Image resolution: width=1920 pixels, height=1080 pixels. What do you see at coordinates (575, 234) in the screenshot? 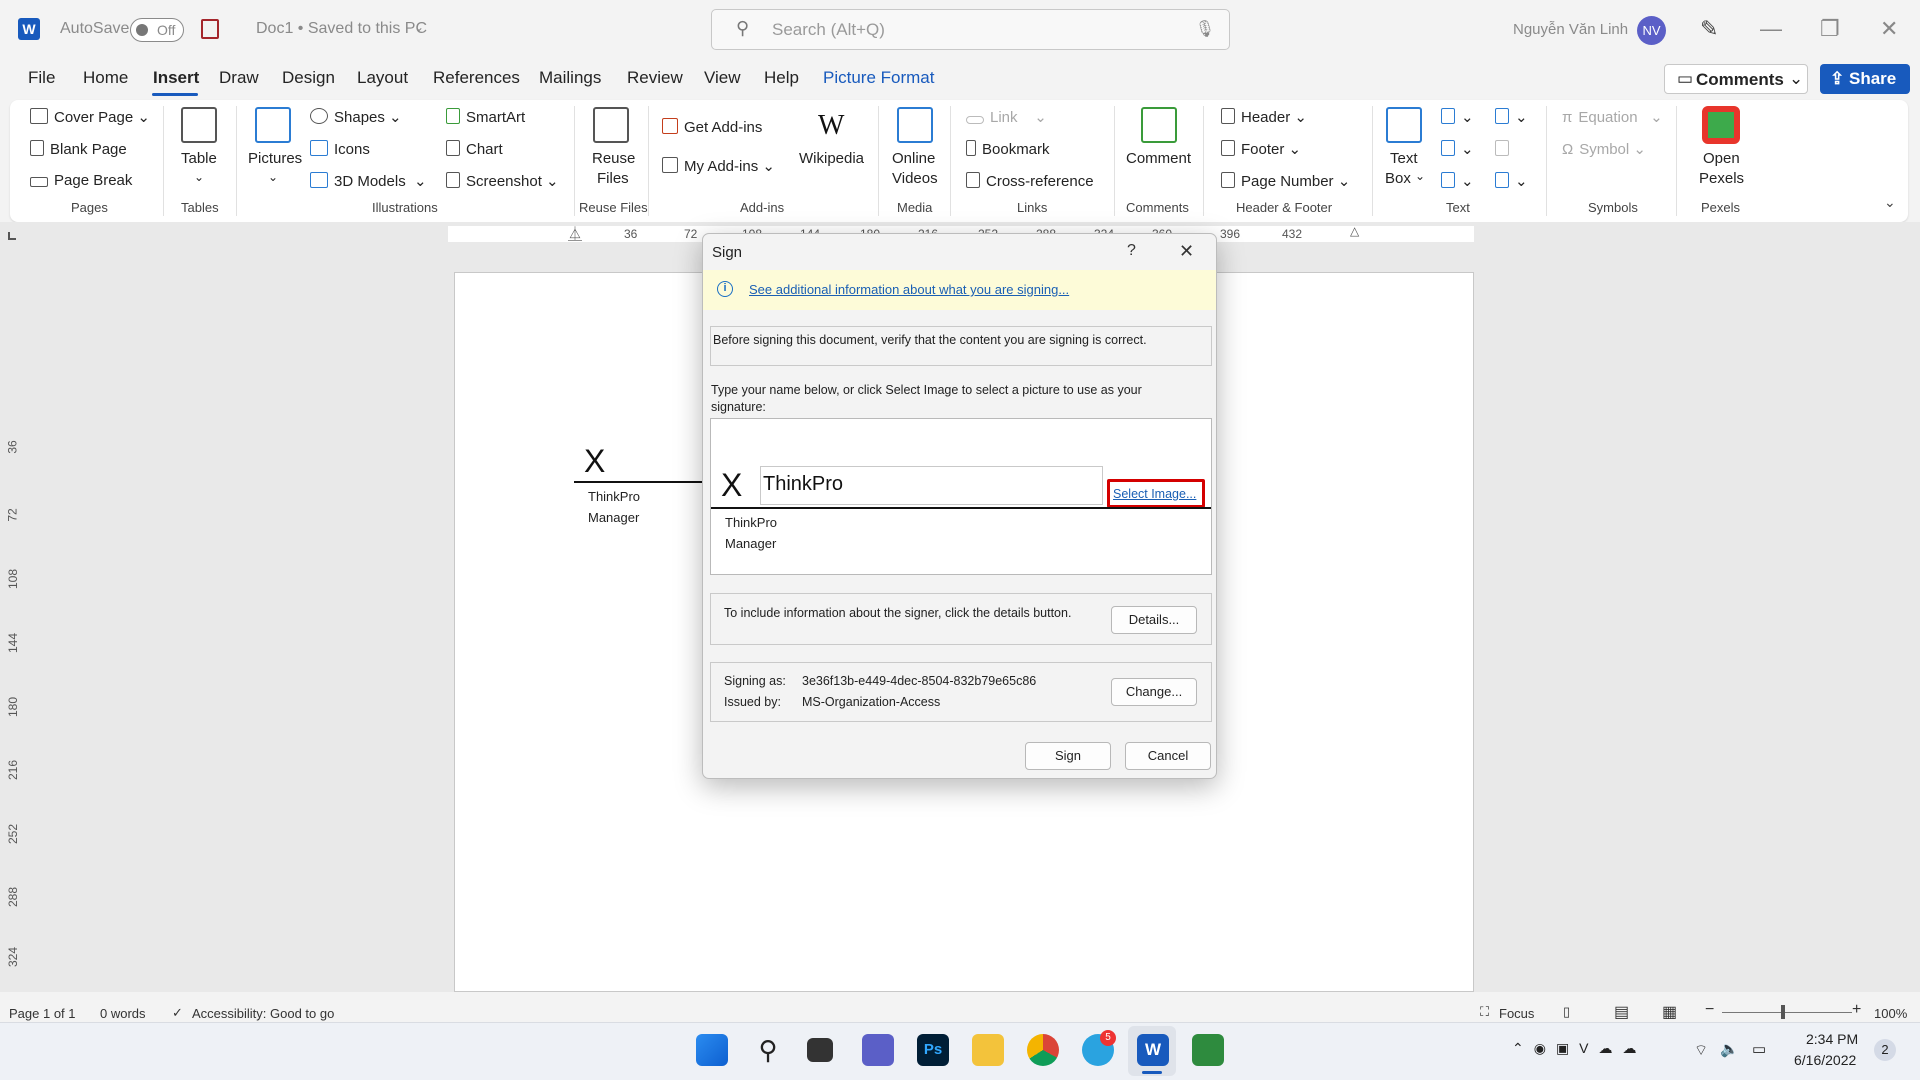
I see `indent-marker-icon: ⏅` at bounding box center [575, 234].